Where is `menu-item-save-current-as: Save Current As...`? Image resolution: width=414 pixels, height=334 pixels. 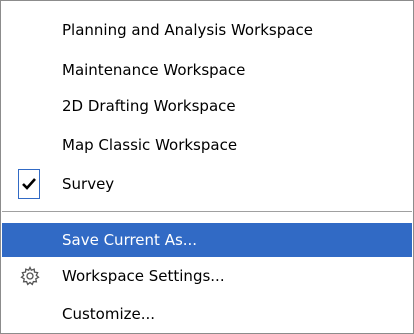
menu-item-save-current-as: Save Current As... is located at coordinates (207, 240).